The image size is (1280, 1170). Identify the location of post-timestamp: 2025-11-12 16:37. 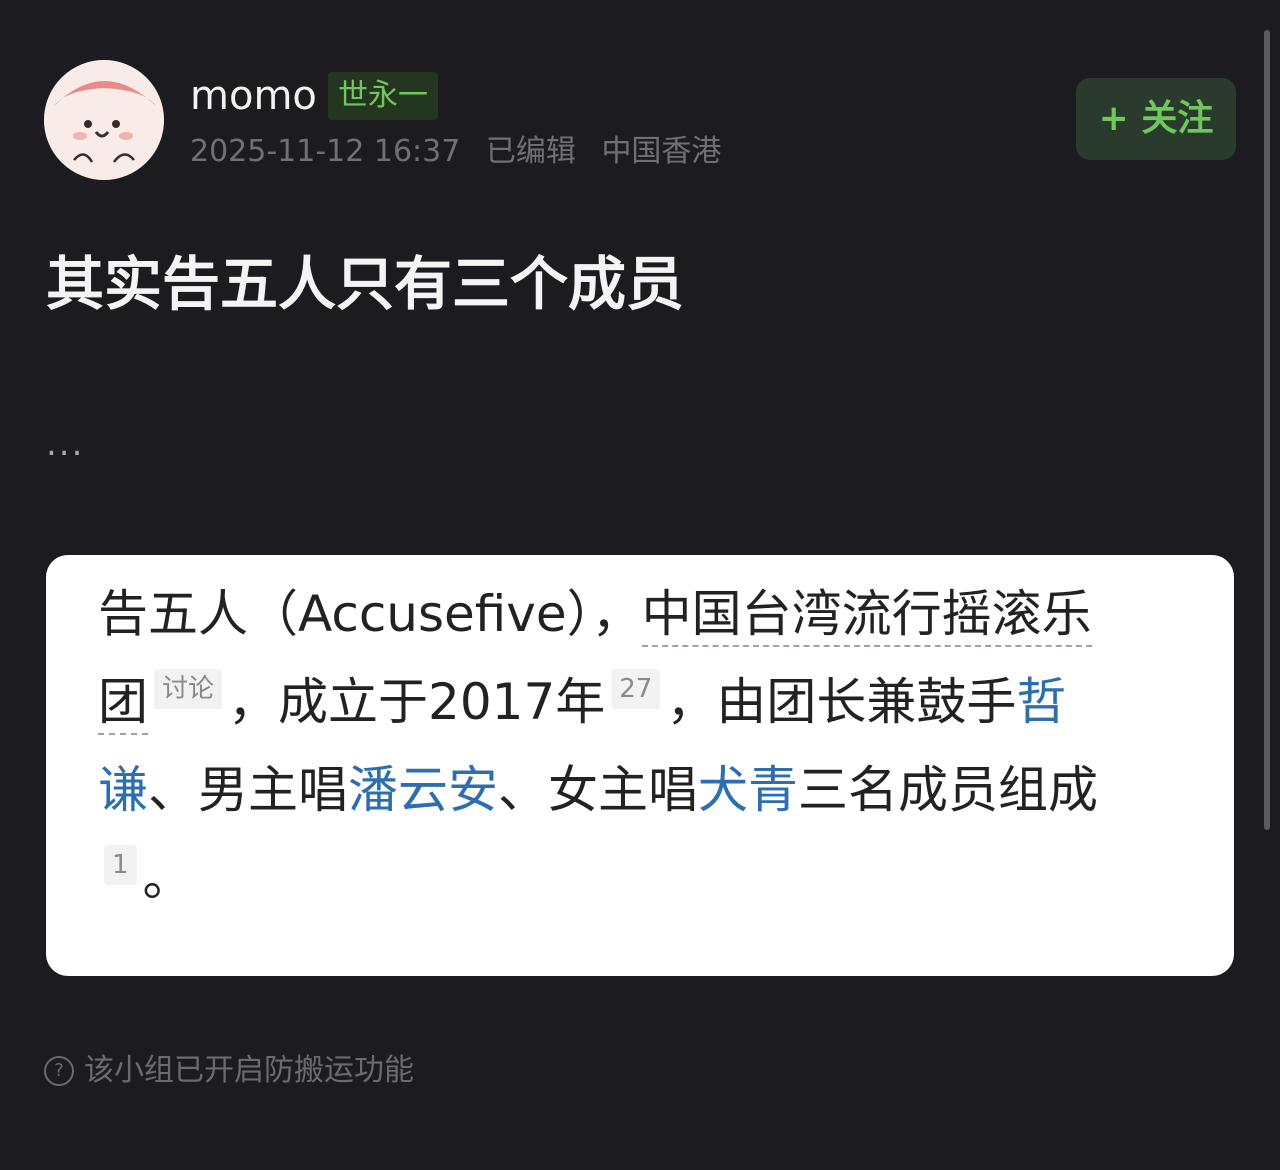
(325, 151).